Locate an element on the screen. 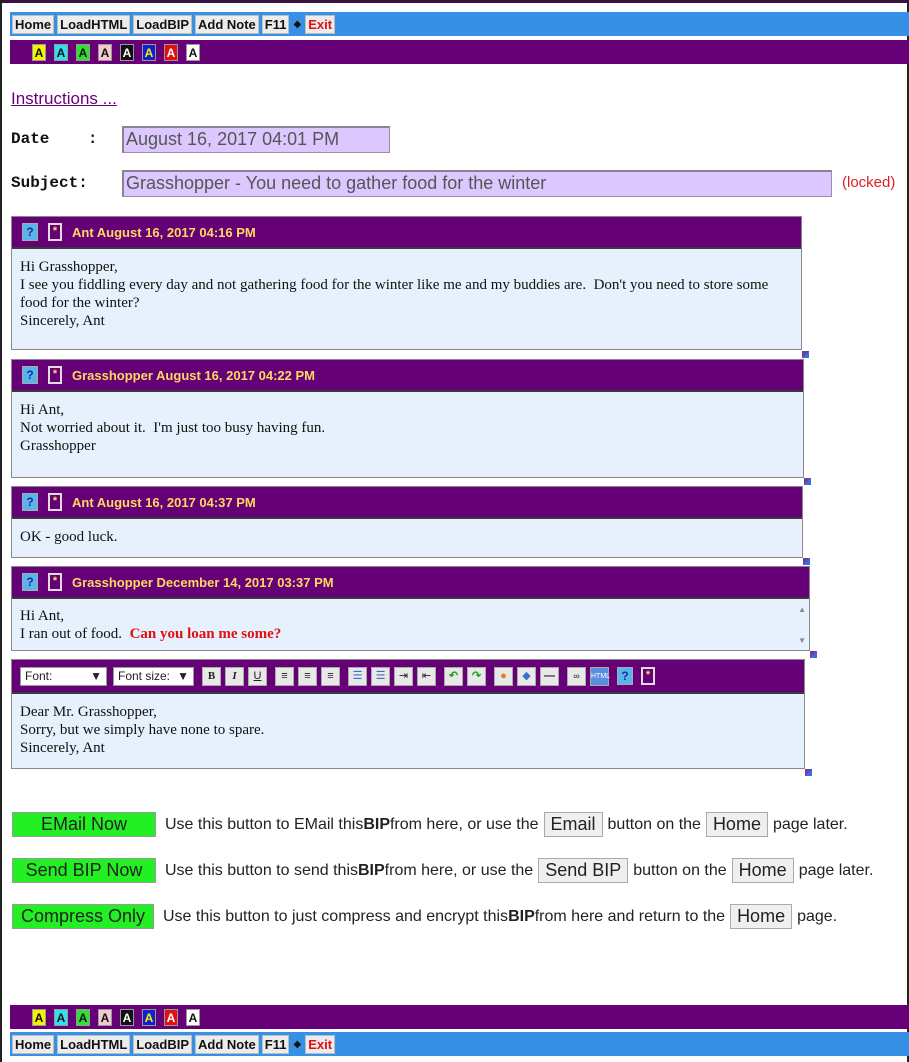 The height and width of the screenshot is (1062, 909). top-color-bar: A A A A A A A A is located at coordinates (459, 52).